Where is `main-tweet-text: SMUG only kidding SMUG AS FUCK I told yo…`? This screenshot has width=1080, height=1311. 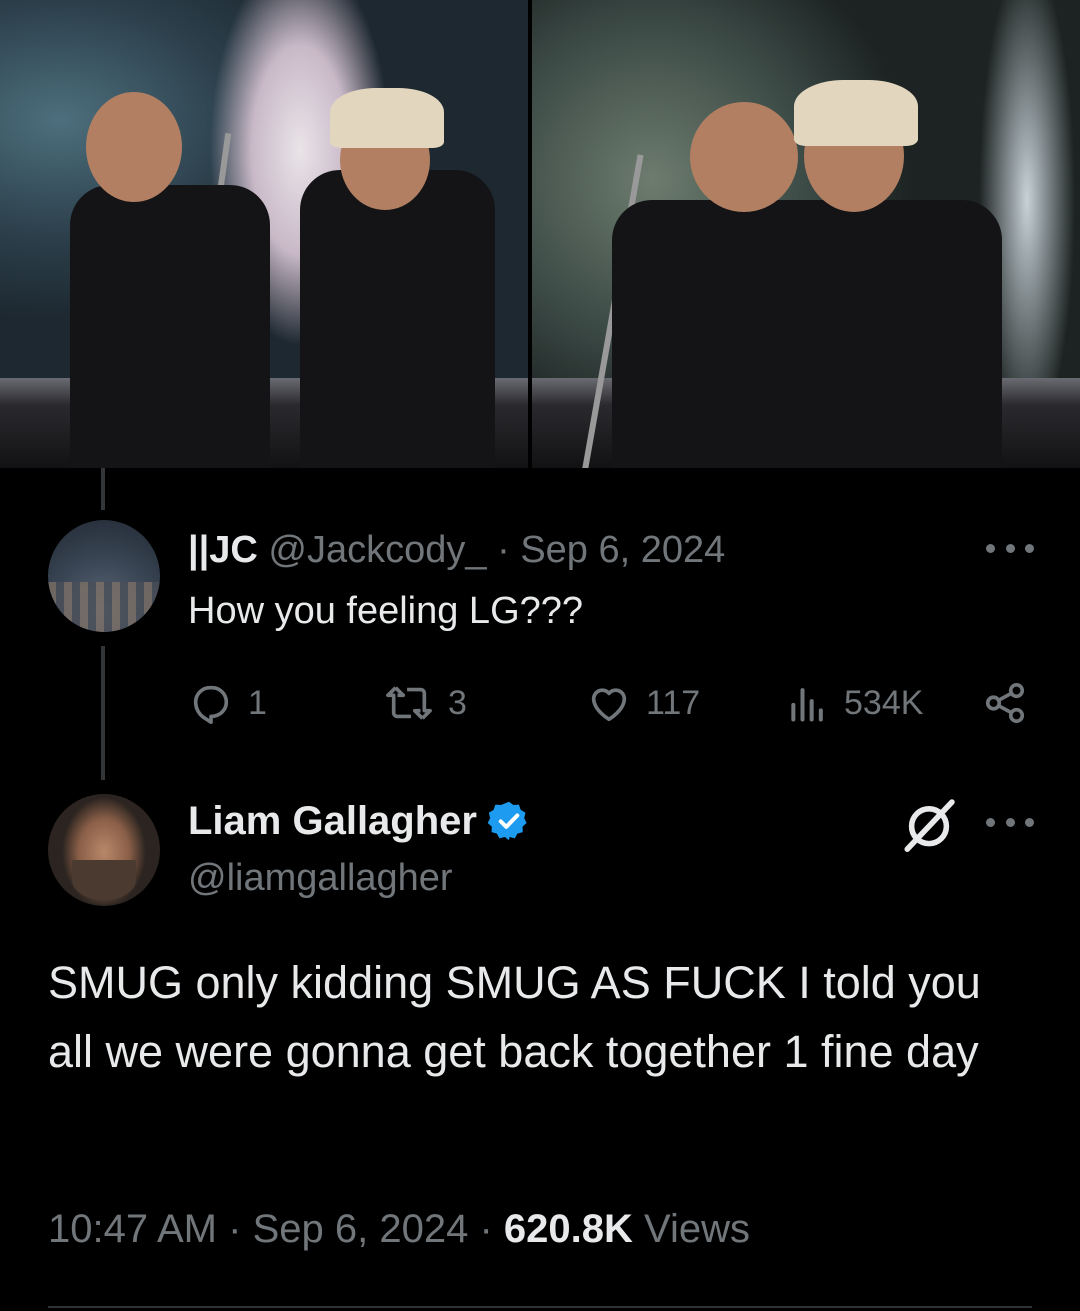 main-tweet-text: SMUG only kidding SMUG AS FUCK I told yo… is located at coordinates (514, 1017).